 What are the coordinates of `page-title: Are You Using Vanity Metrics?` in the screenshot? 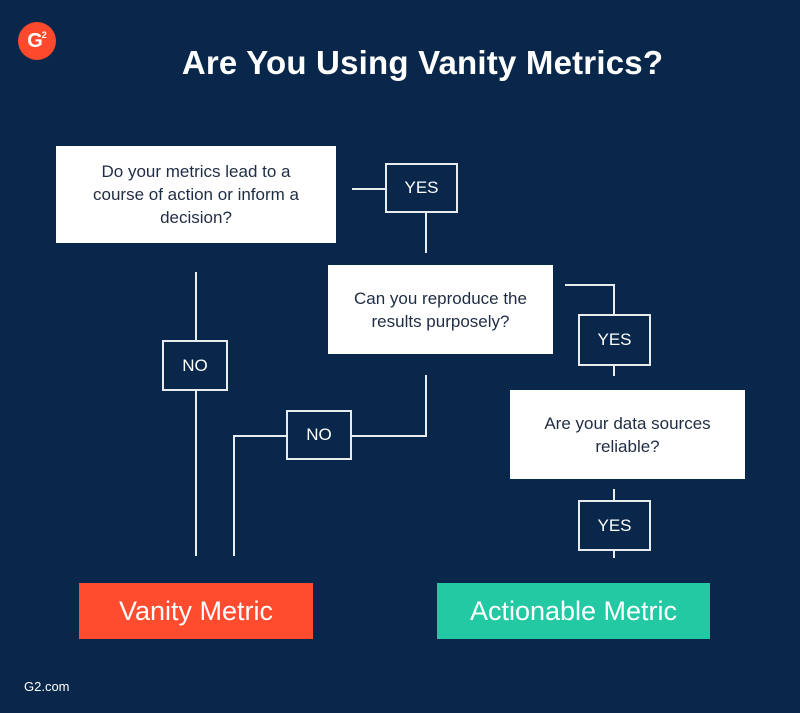 It's located at (422, 62).